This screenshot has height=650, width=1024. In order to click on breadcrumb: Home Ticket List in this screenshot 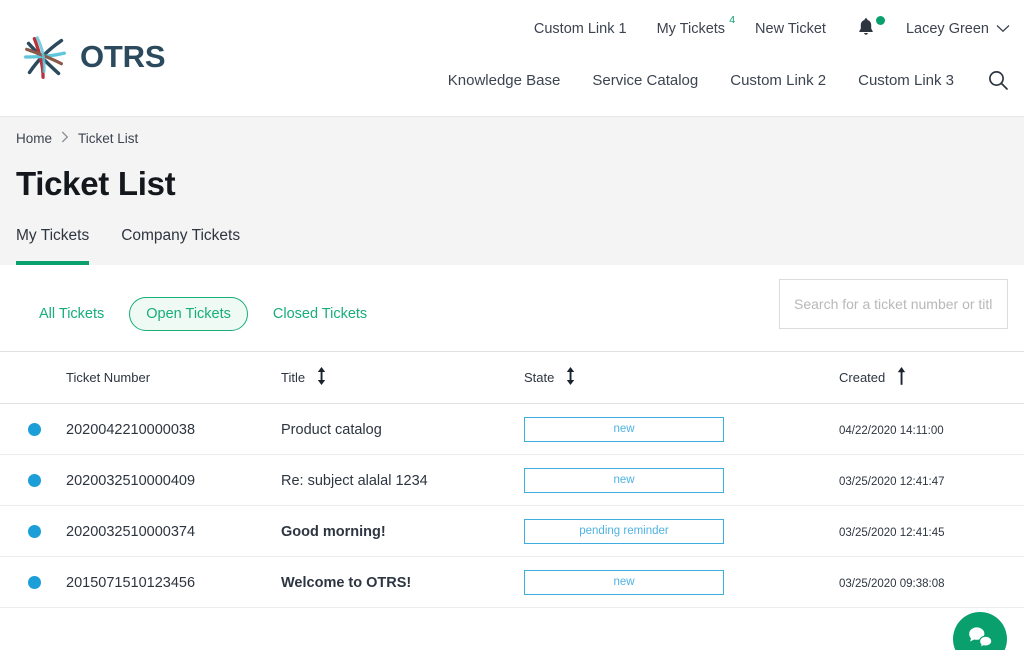, I will do `click(77, 138)`.